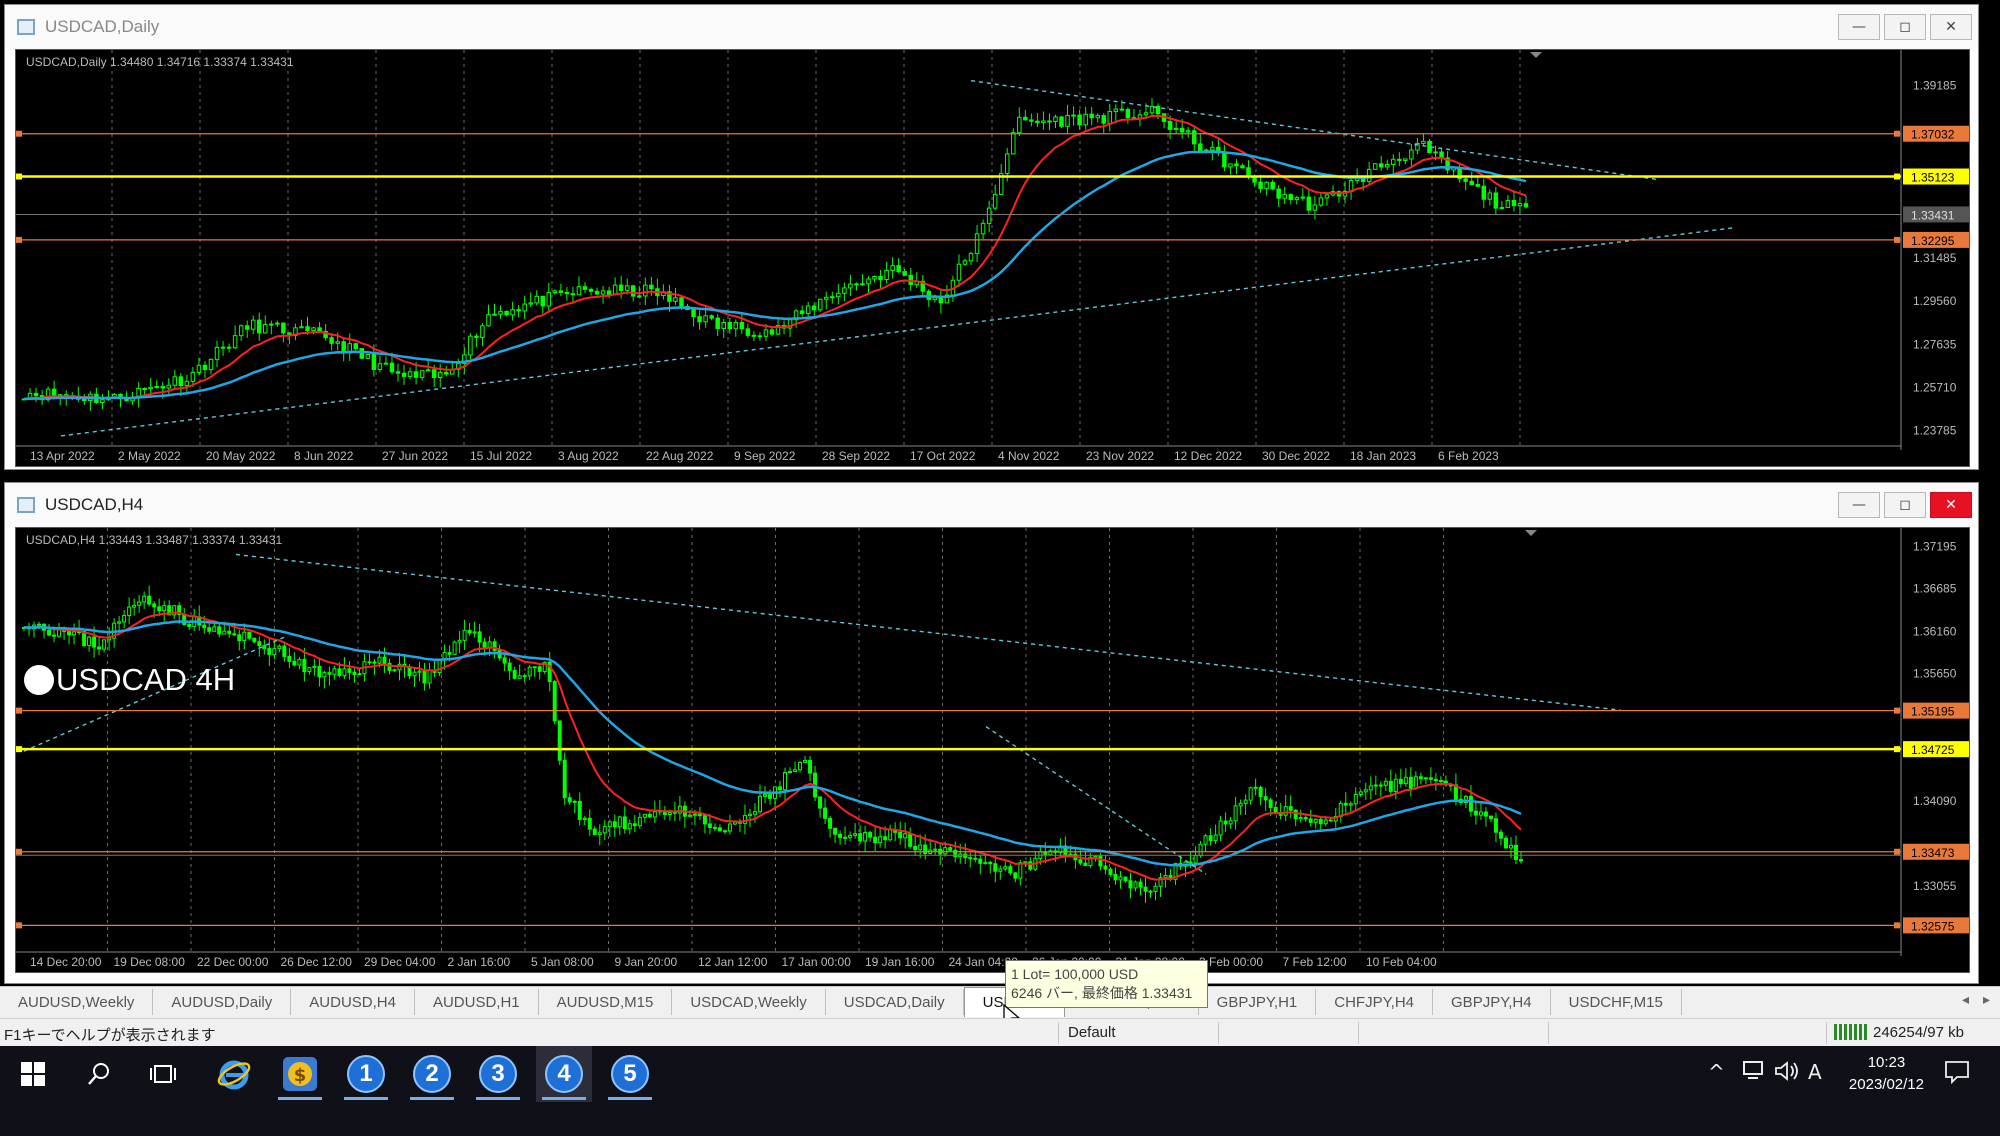 The height and width of the screenshot is (1136, 2000). Describe the element at coordinates (1957, 1074) in the screenshot. I see `notifications-icon` at that location.